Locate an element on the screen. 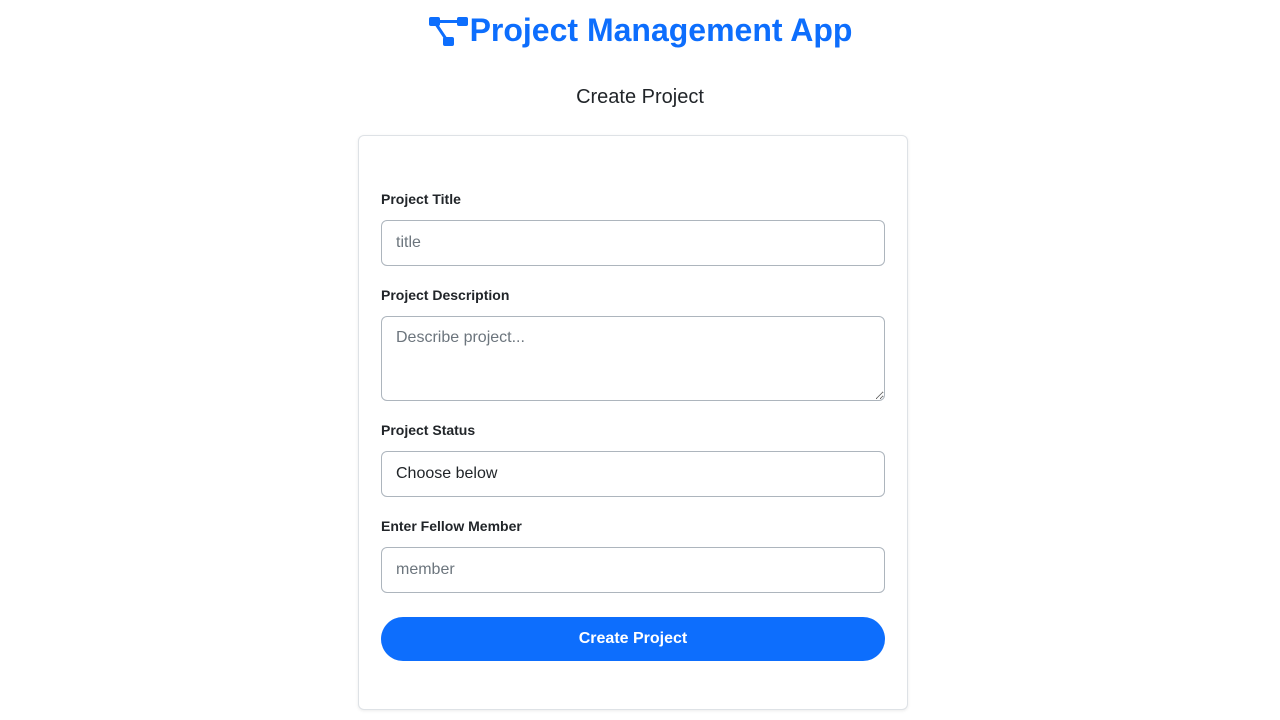 The width and height of the screenshot is (1280, 720). page-title: Create Project is located at coordinates (640, 97).